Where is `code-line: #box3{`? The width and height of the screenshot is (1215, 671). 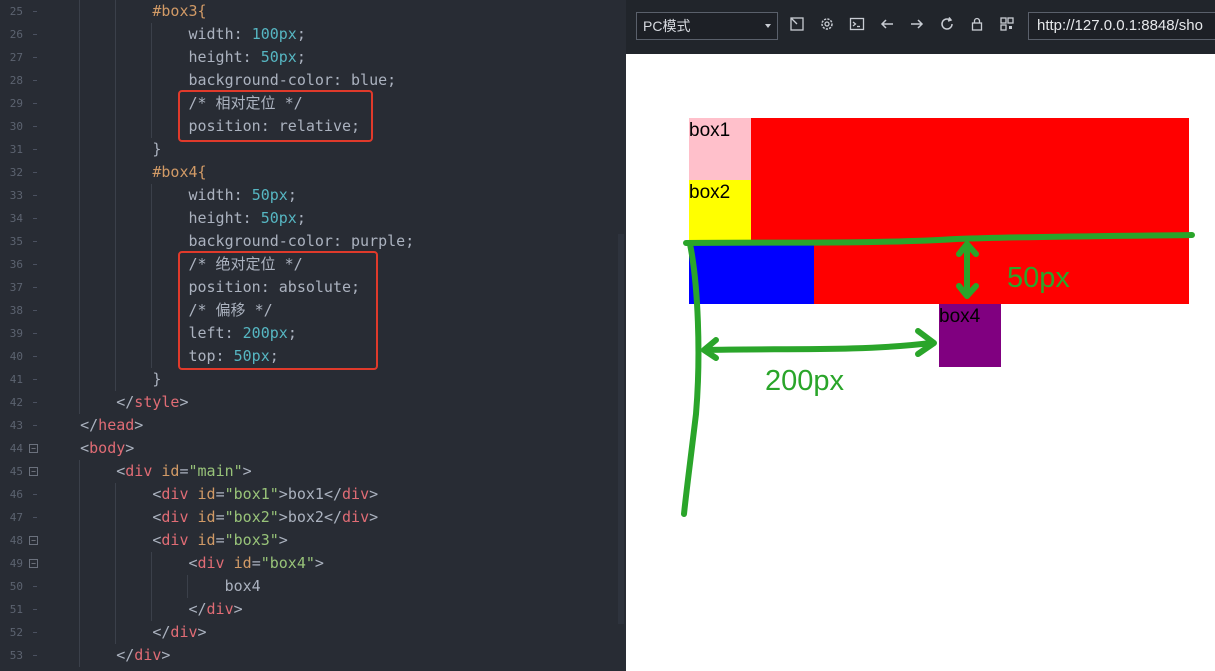 code-line: #box3{ is located at coordinates (179, 11).